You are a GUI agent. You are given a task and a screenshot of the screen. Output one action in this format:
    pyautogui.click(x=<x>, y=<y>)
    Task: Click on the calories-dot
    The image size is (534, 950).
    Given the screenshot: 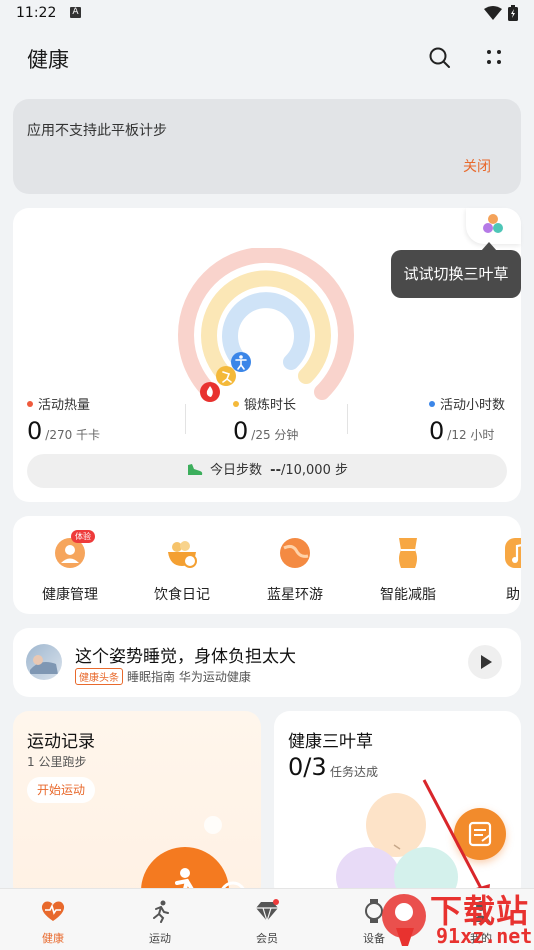 What is the action you would take?
    pyautogui.click(x=30, y=404)
    